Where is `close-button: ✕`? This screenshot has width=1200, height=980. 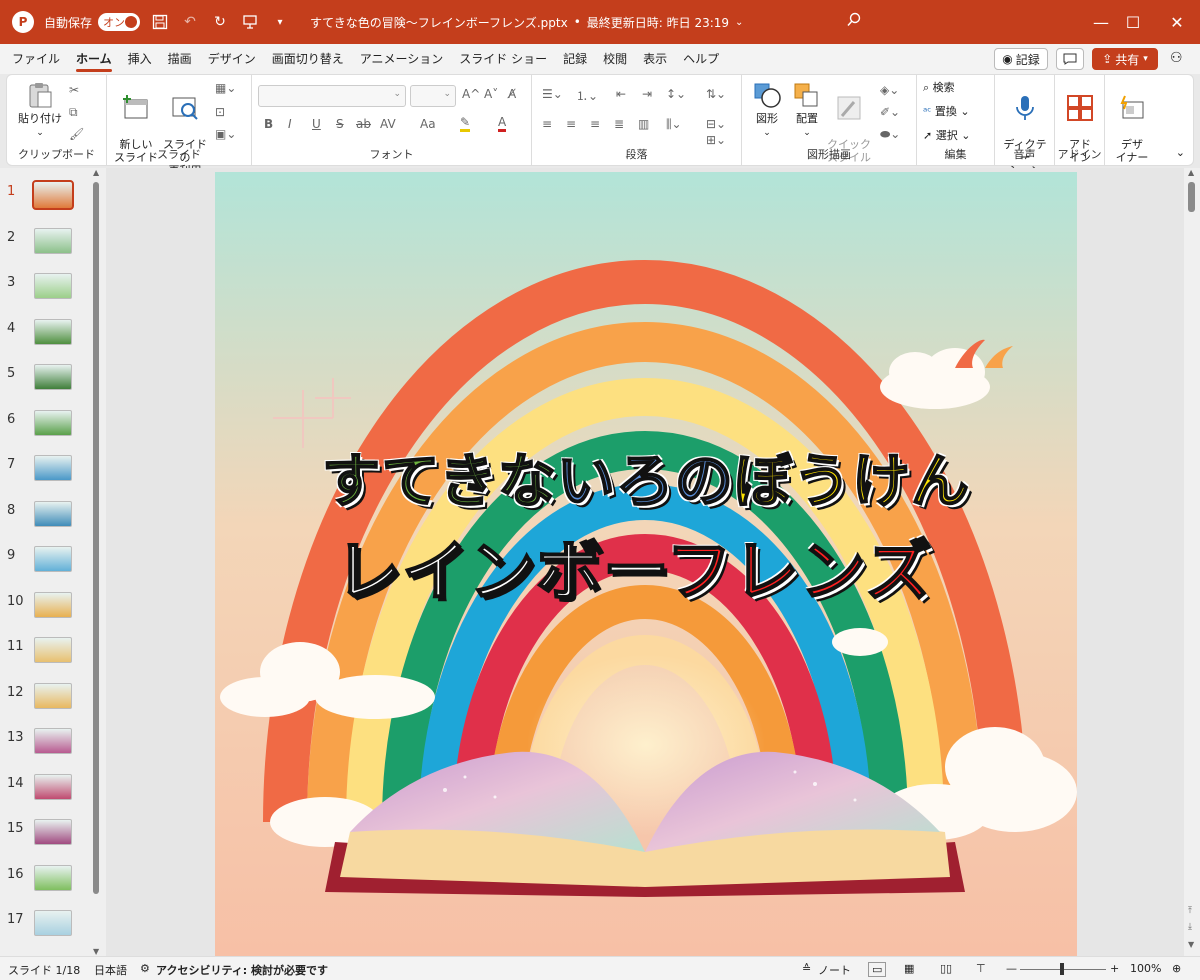
close-button: ✕ is located at coordinates (1177, 22).